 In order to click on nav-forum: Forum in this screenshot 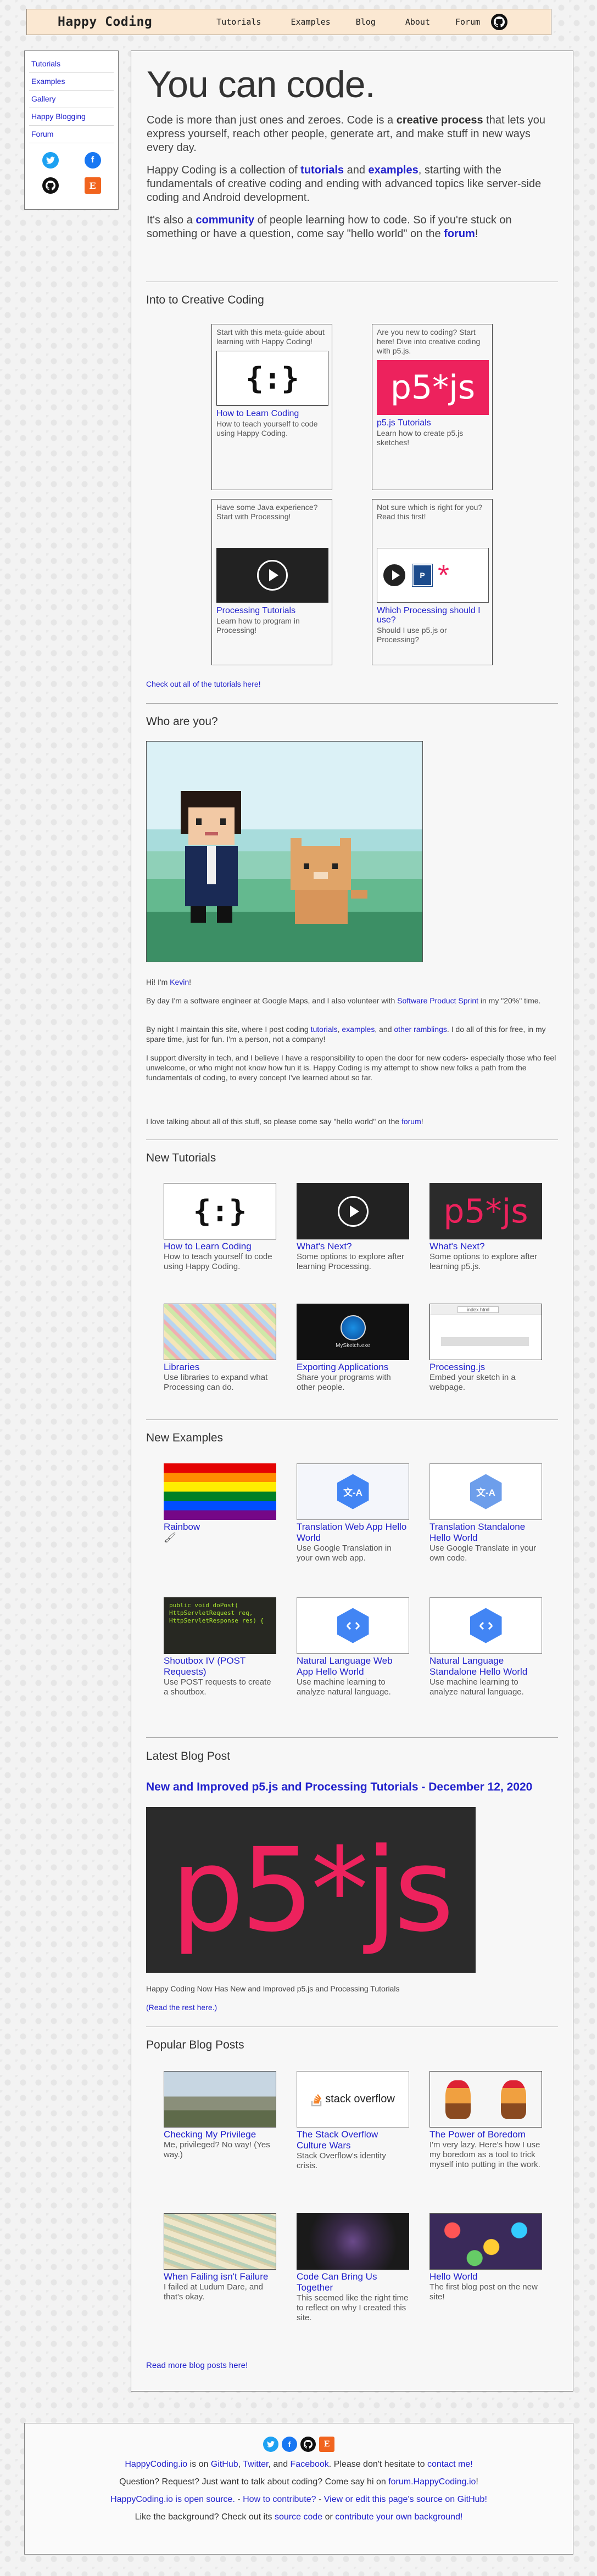, I will do `click(467, 22)`.